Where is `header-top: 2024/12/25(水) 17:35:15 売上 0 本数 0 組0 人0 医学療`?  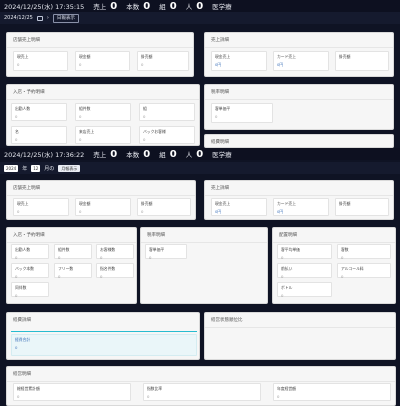 header-top: 2024/12/25(水) 17:35:15 売上 0 本数 0 組0 人0 医学療 is located at coordinates (200, 6).